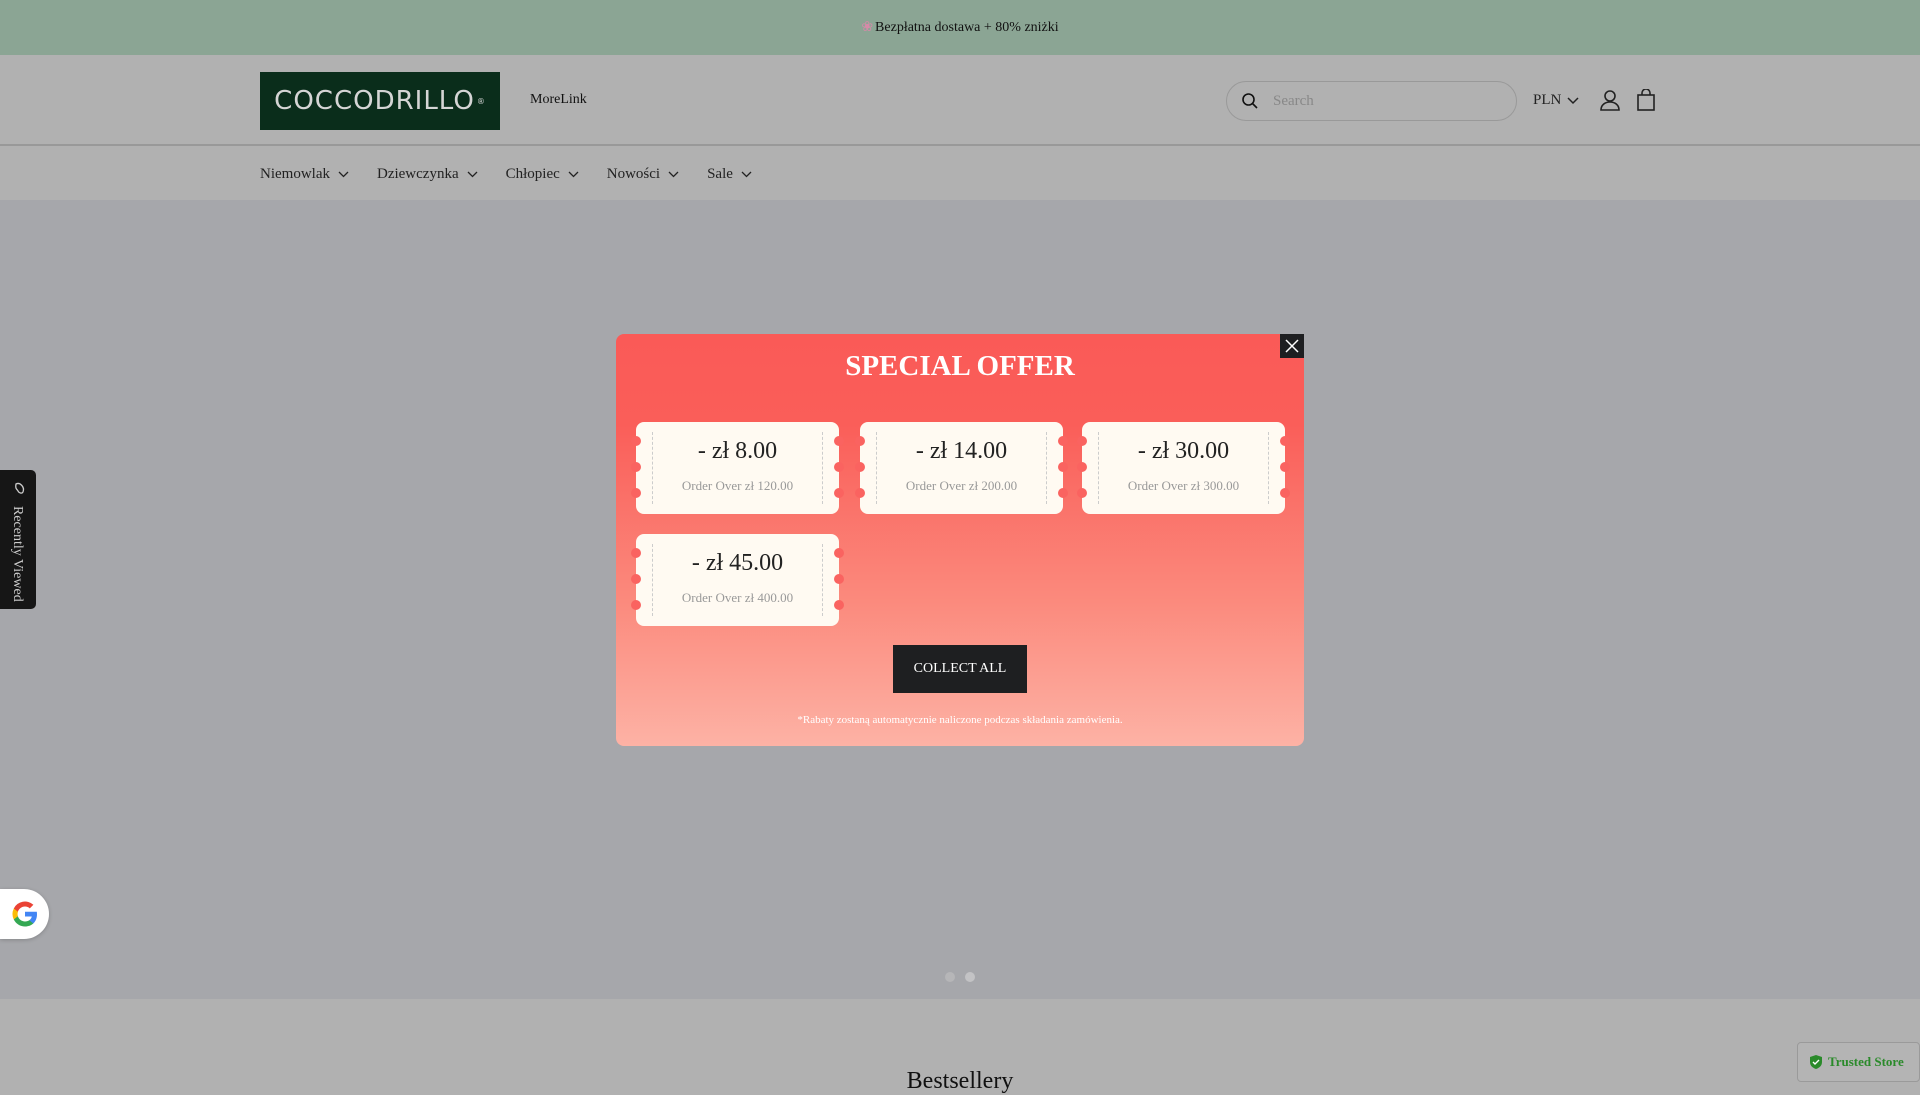 The image size is (1920, 1095). Describe the element at coordinates (481, 101) in the screenshot. I see `logo-mark: ®` at that location.